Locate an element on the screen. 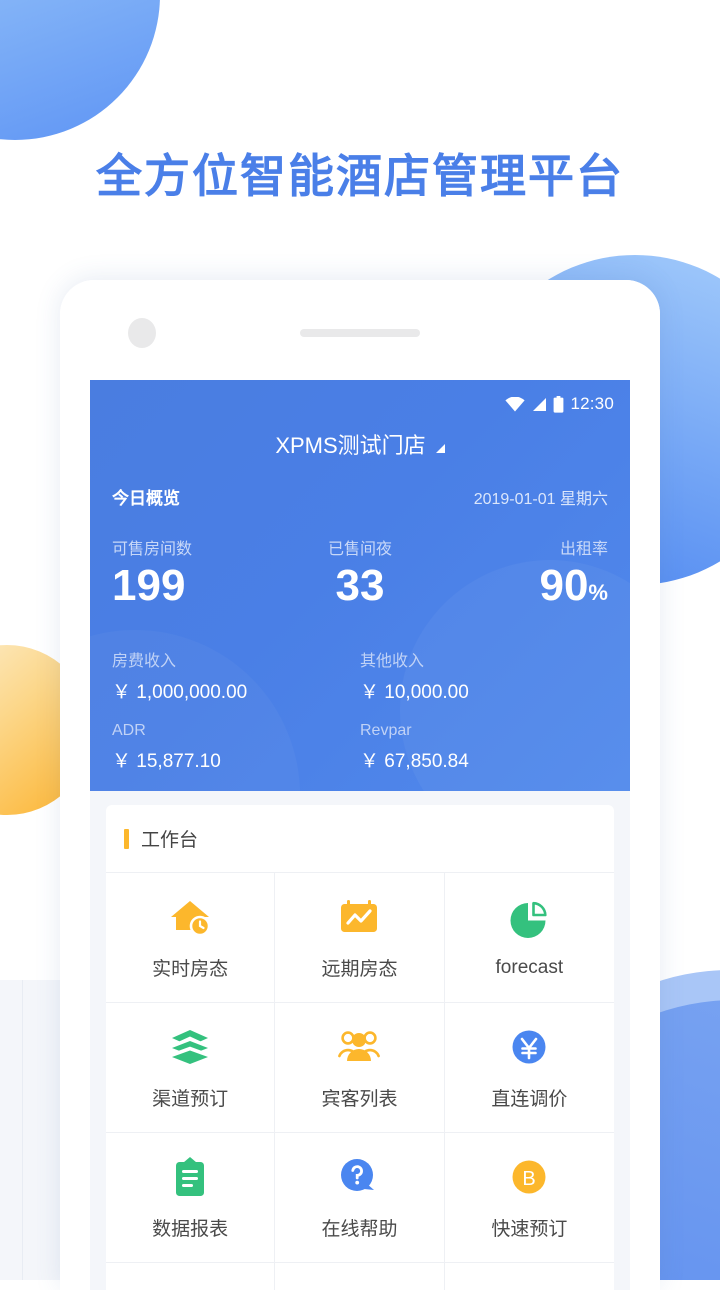 The height and width of the screenshot is (1290, 720). decor-strip-left is located at coordinates (30, 1130).